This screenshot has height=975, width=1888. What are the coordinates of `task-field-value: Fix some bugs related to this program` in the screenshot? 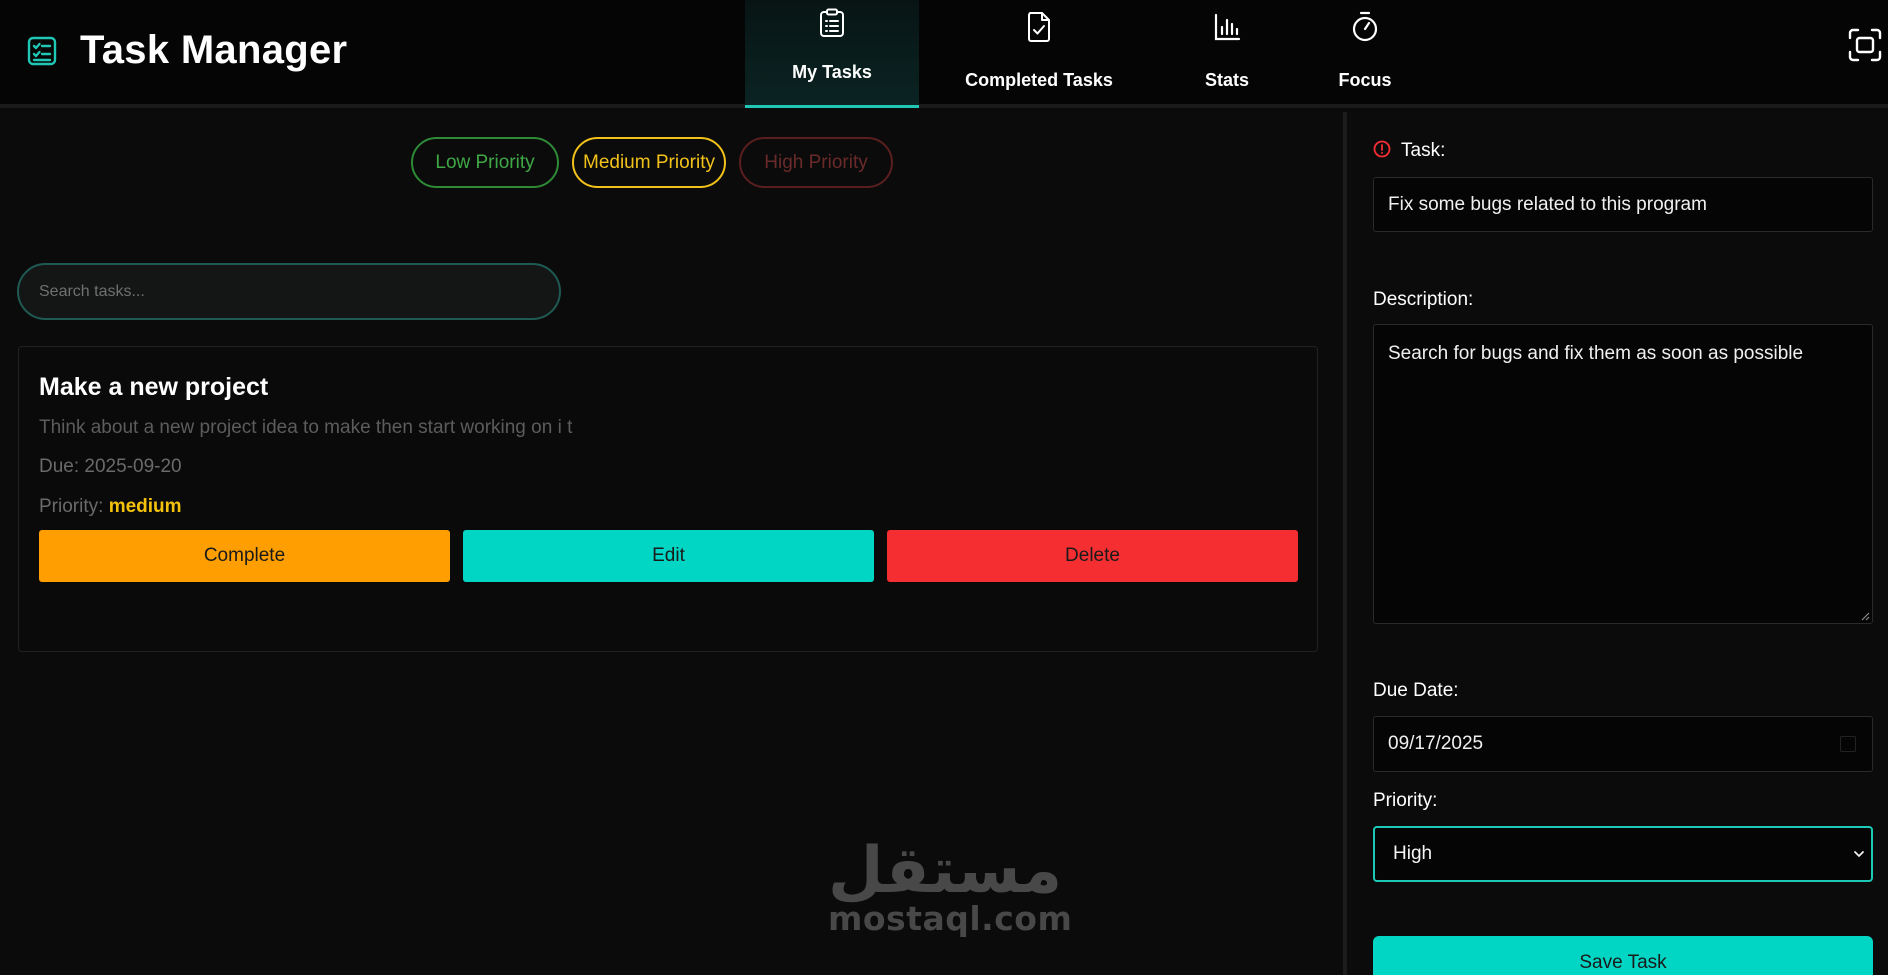 It's located at (1547, 204).